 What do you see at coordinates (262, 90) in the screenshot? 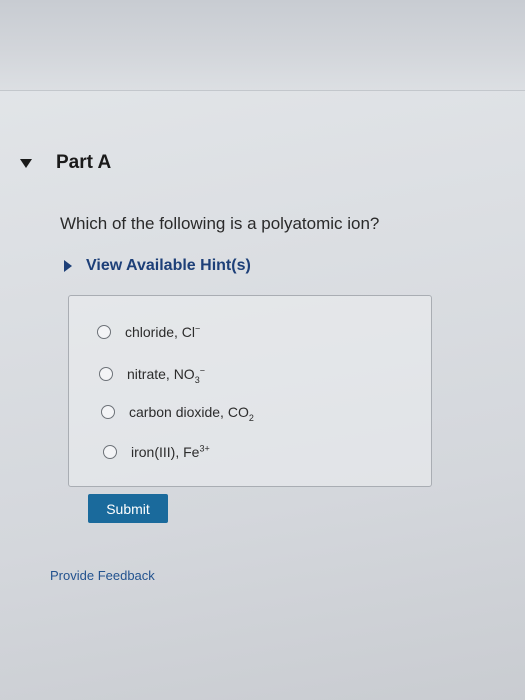
I see `top-divider` at bounding box center [262, 90].